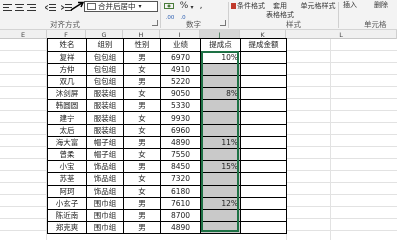  Describe the element at coordinates (67, 142) in the screenshot. I see `name-cell: 海大富` at that location.